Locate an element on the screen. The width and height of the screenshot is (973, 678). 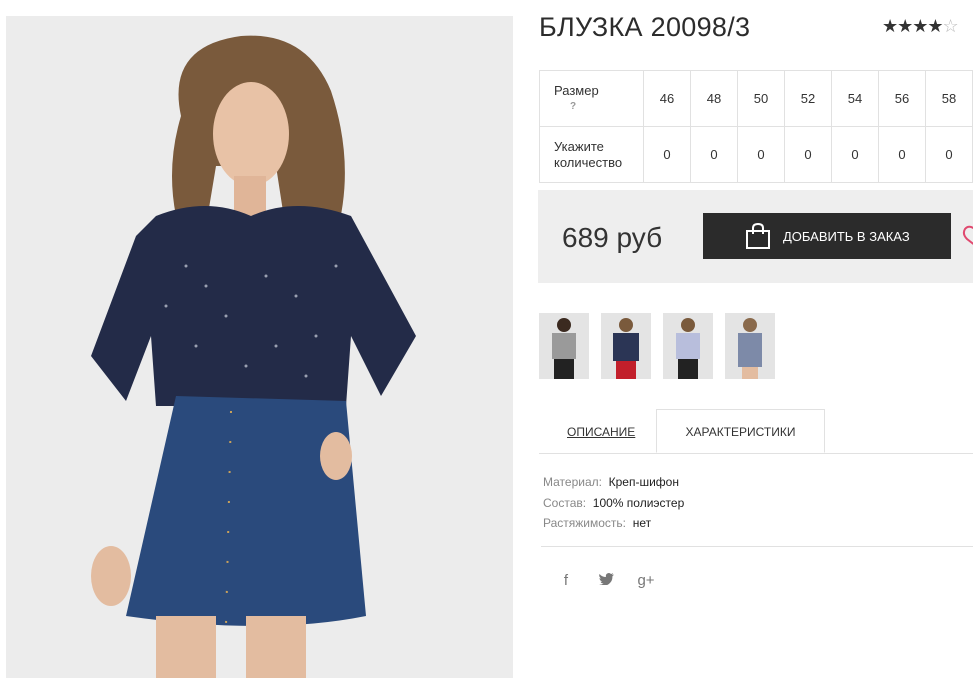
size-row: Размер ? 46 48 50 52 54 56 58 is located at coordinates (756, 98).